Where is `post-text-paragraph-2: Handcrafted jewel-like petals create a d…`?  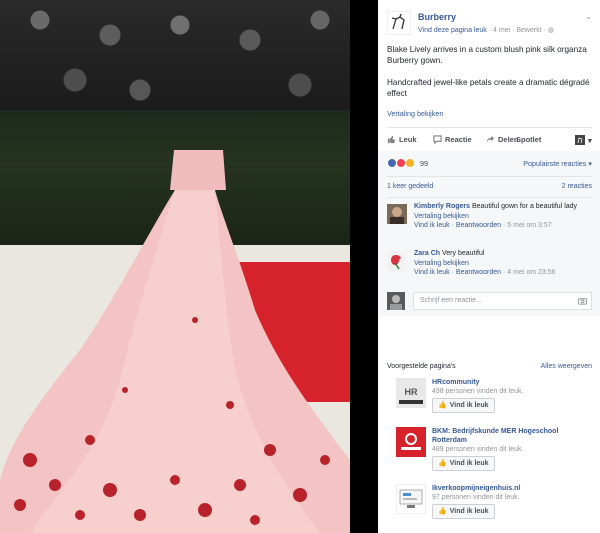 post-text-paragraph-2: Handcrafted jewel-like petals create a d… is located at coordinates (488, 88).